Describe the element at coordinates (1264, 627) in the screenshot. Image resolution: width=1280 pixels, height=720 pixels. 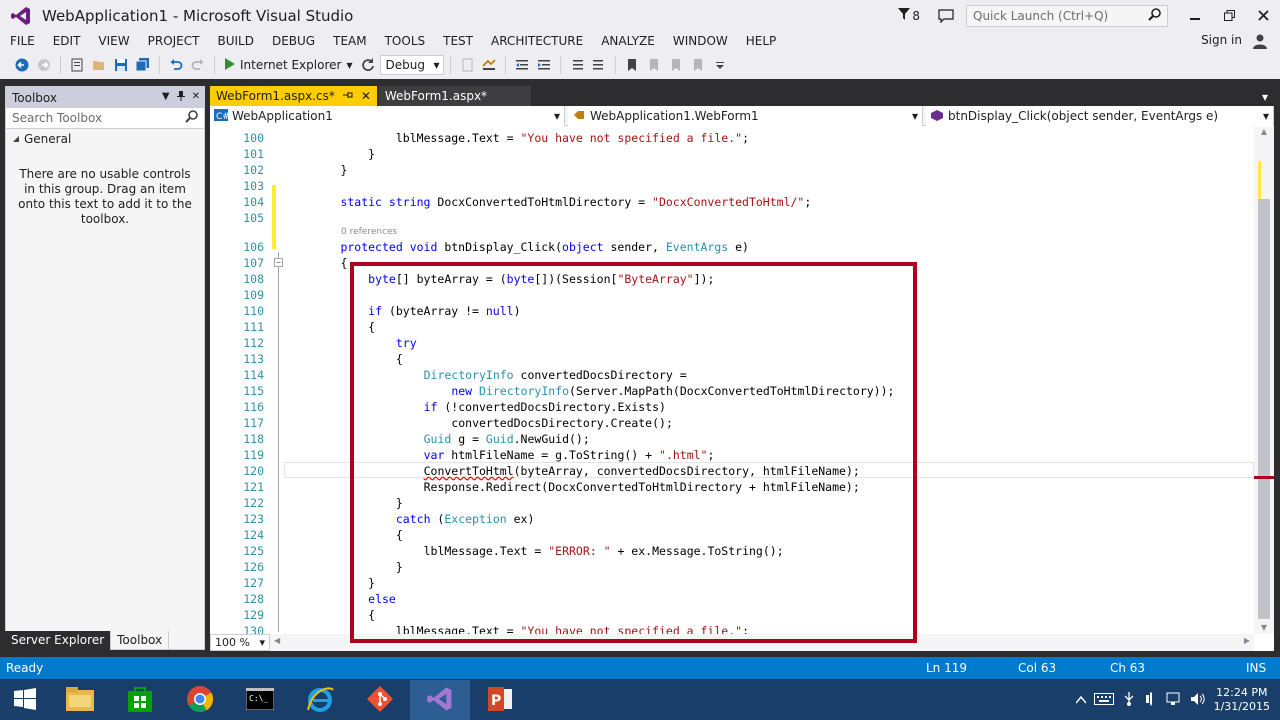
I see `scroll-down-icon: ▼` at that location.